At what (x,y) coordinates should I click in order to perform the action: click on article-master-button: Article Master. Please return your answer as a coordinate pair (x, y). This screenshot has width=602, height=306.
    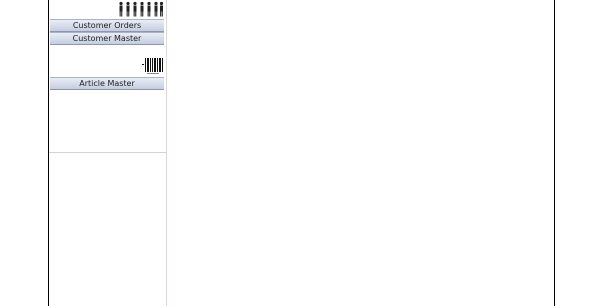
    Looking at the image, I should click on (107, 83).